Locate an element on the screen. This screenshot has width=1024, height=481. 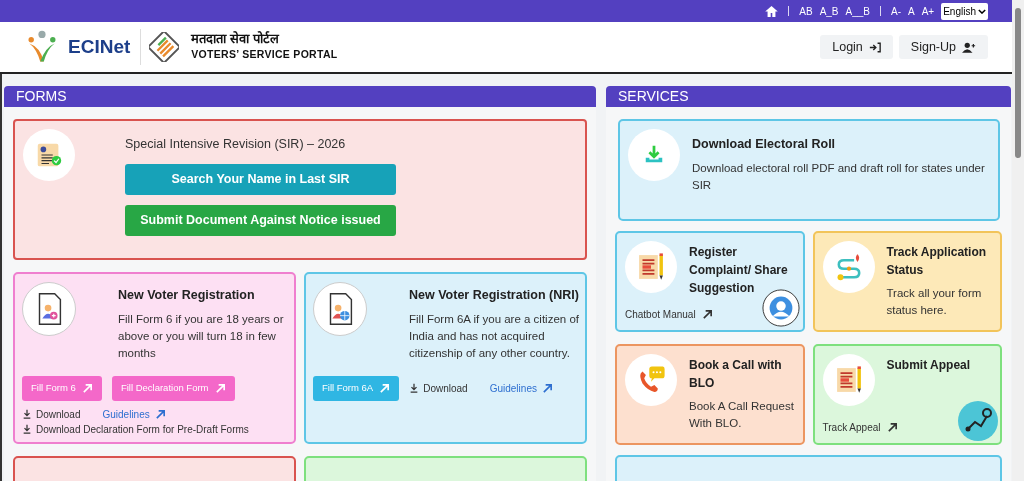
card-title: Download Electoral Roll is located at coordinates (764, 144).